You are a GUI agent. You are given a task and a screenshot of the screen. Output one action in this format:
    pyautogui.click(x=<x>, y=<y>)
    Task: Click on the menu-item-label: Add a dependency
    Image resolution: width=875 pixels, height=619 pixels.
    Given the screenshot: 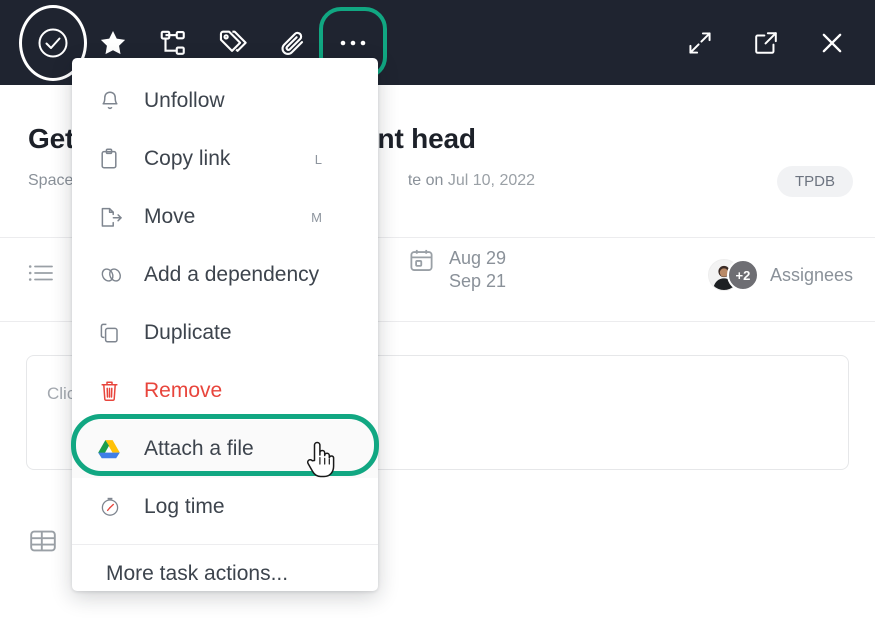 What is the action you would take?
    pyautogui.click(x=232, y=274)
    